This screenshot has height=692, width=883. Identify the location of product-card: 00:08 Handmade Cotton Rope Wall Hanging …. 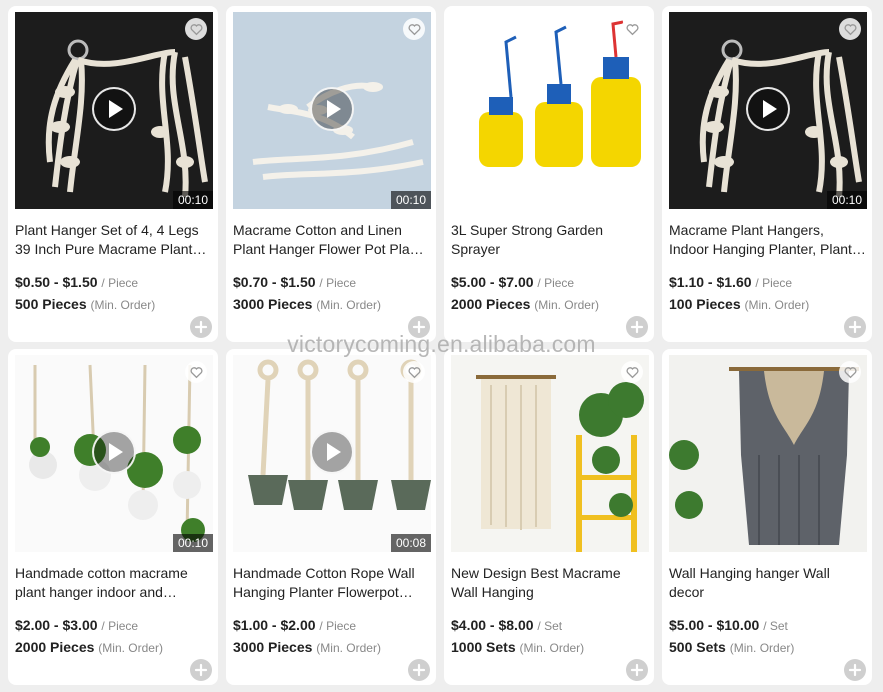
(331, 517).